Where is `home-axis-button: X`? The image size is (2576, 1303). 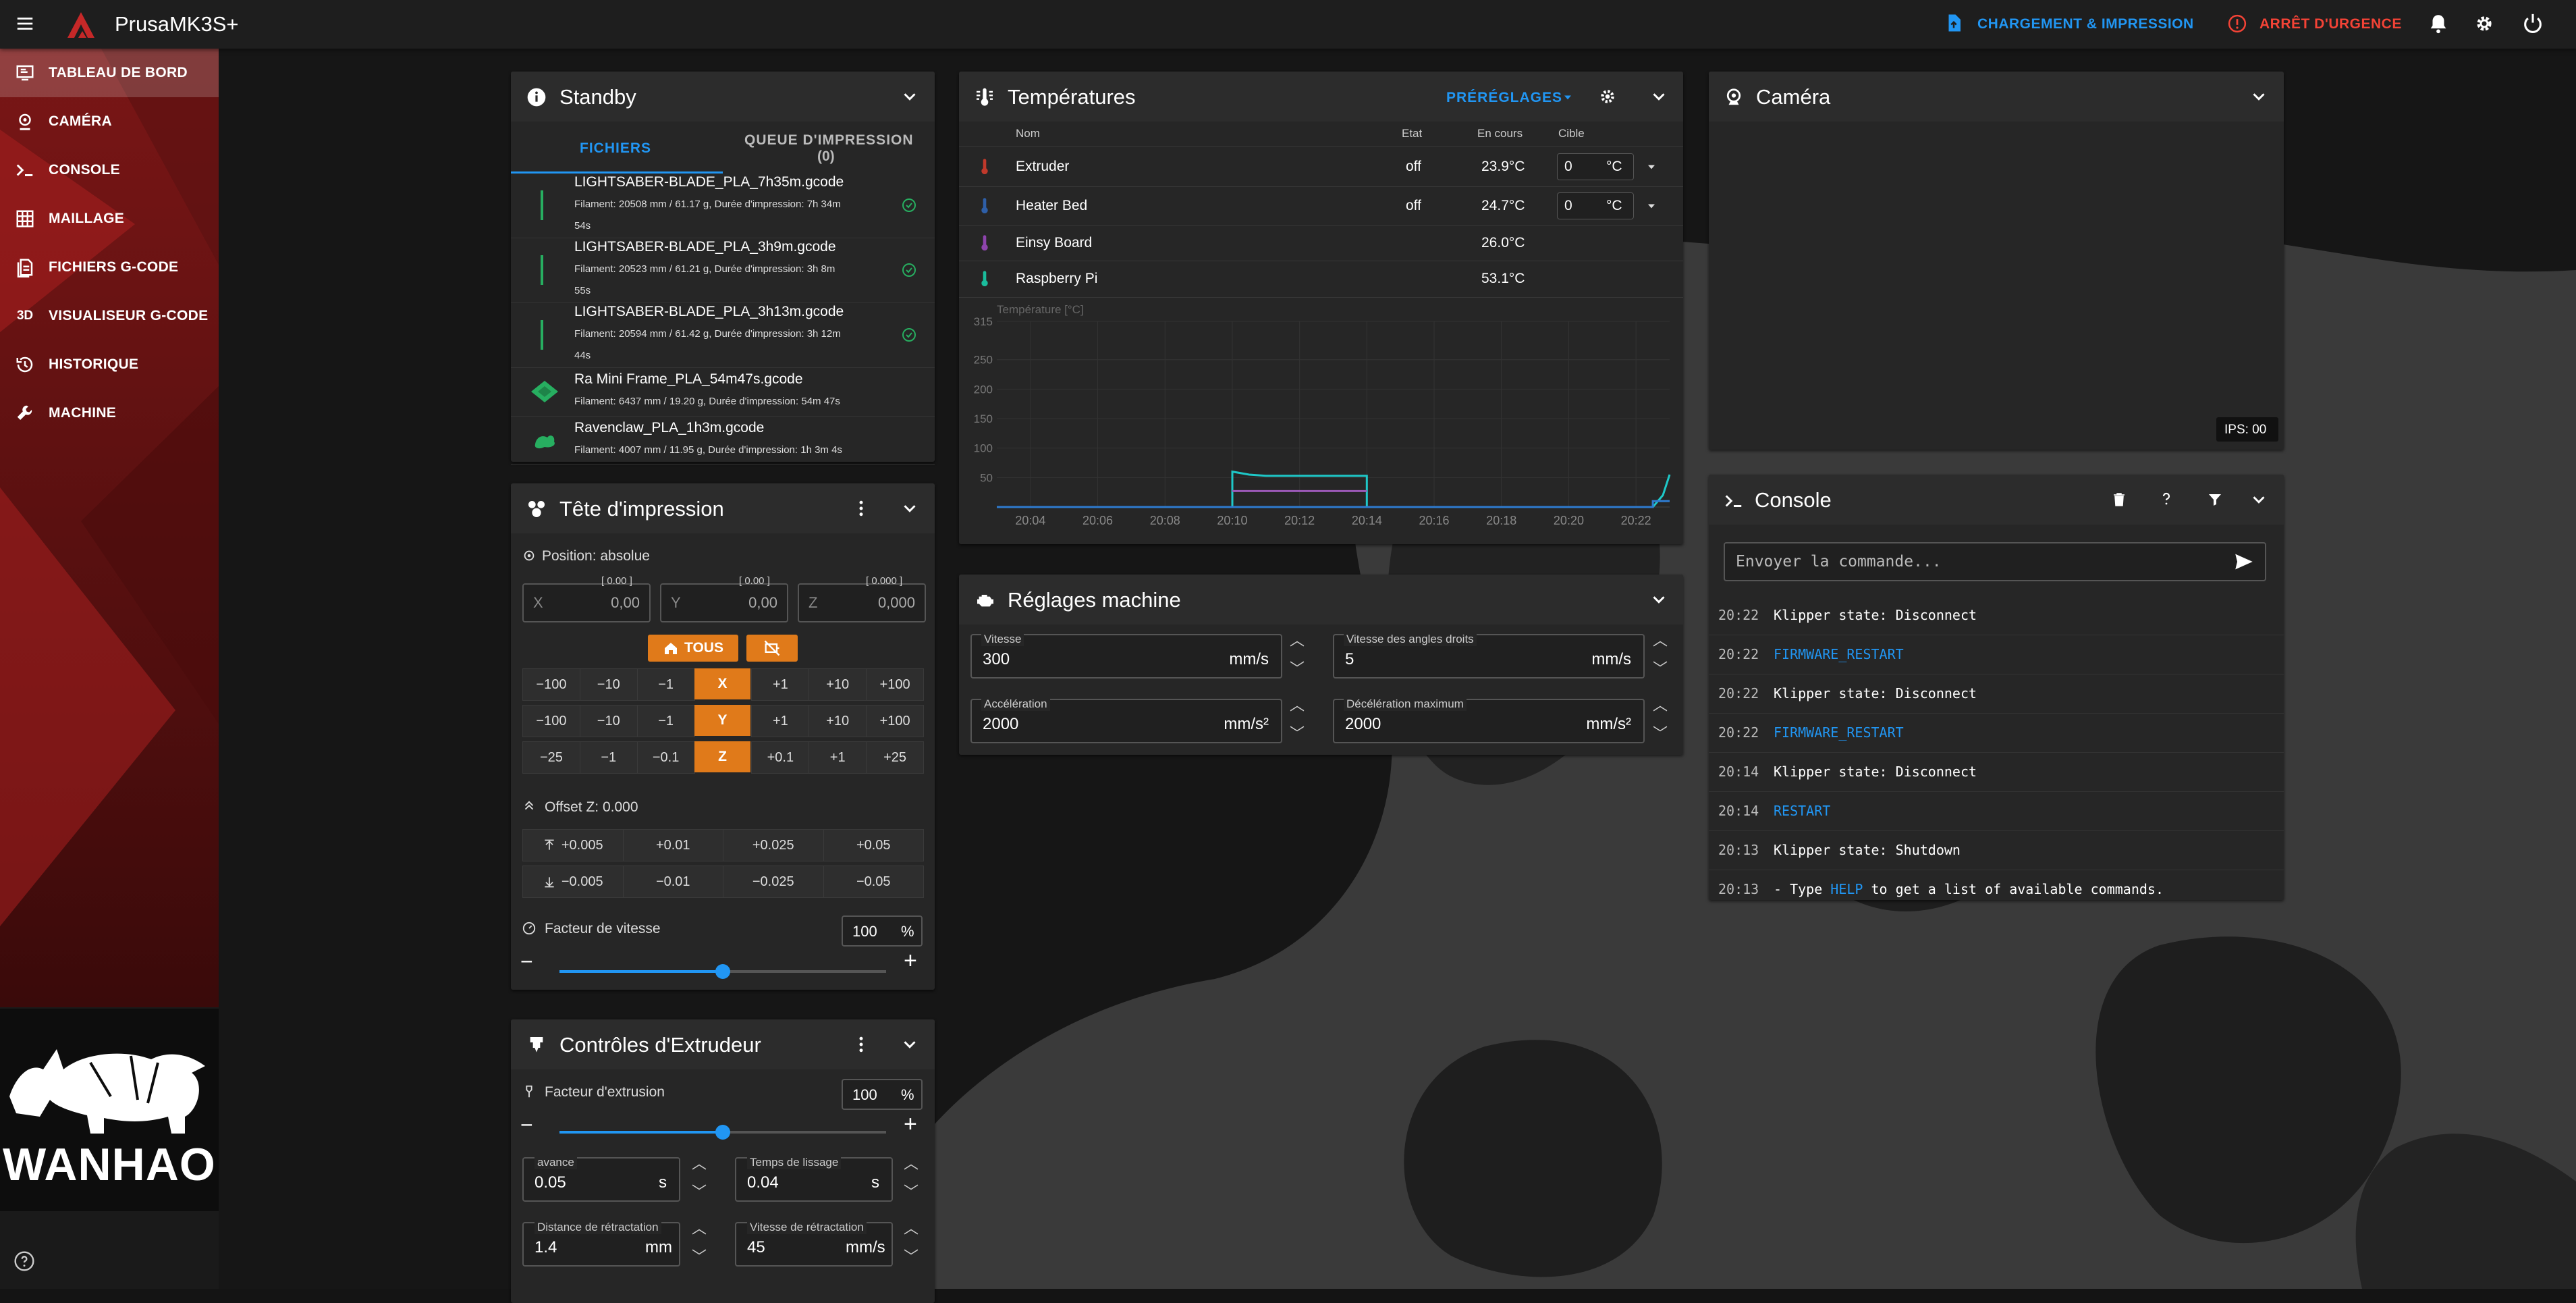 home-axis-button: X is located at coordinates (723, 683).